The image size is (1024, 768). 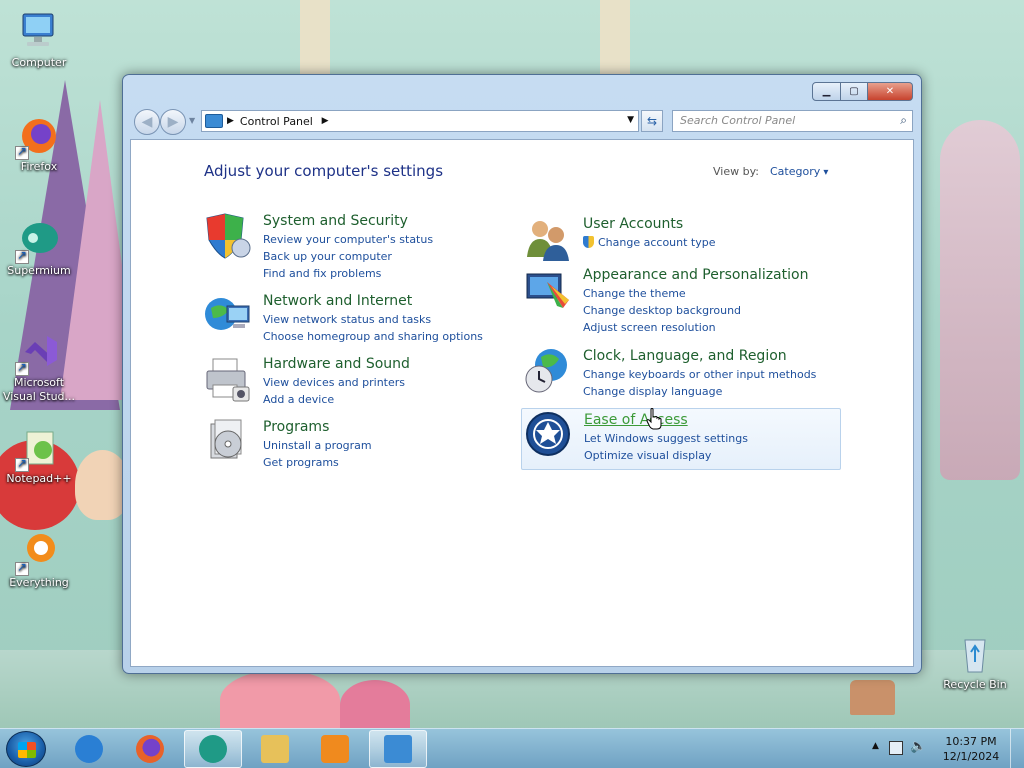 I want to click on desktop-icon-recycle-bin: Recycle Bin, so click(x=975, y=662).